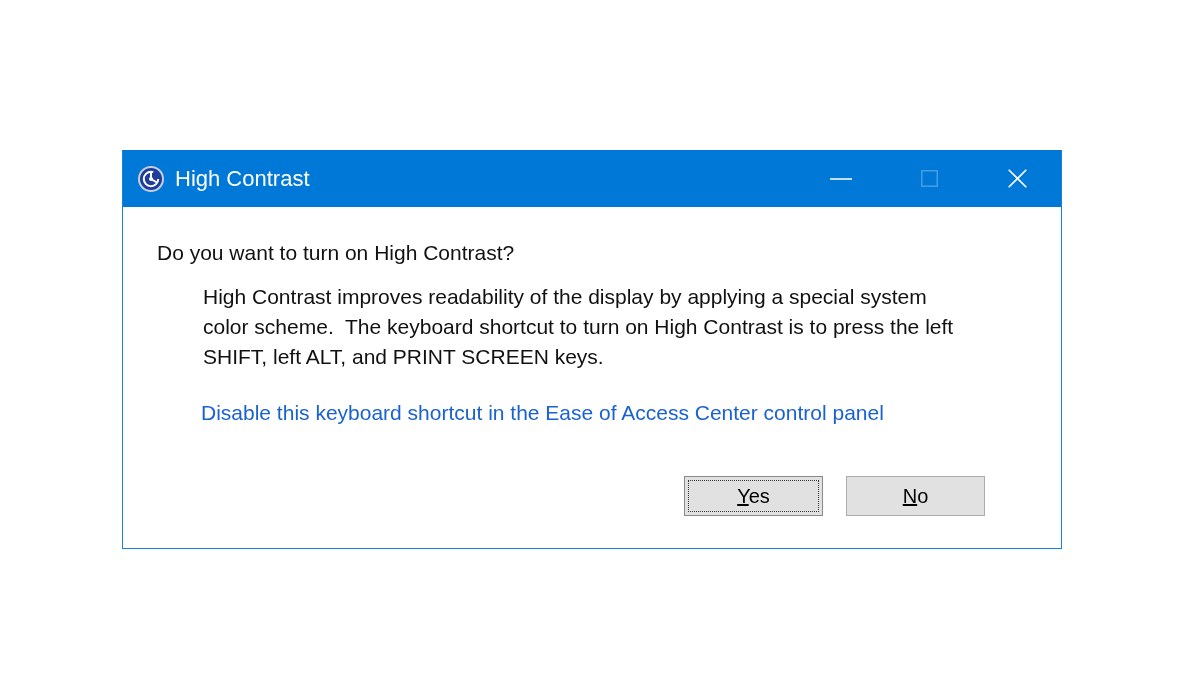 The image size is (1200, 700). Describe the element at coordinates (915, 496) in the screenshot. I see `dialog-button: No` at that location.